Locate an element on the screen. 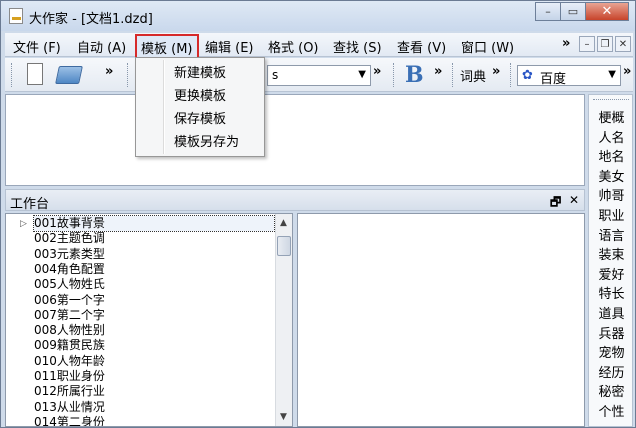 This screenshot has height=428, width=636. tree-item: 003元素类型 is located at coordinates (69, 254).